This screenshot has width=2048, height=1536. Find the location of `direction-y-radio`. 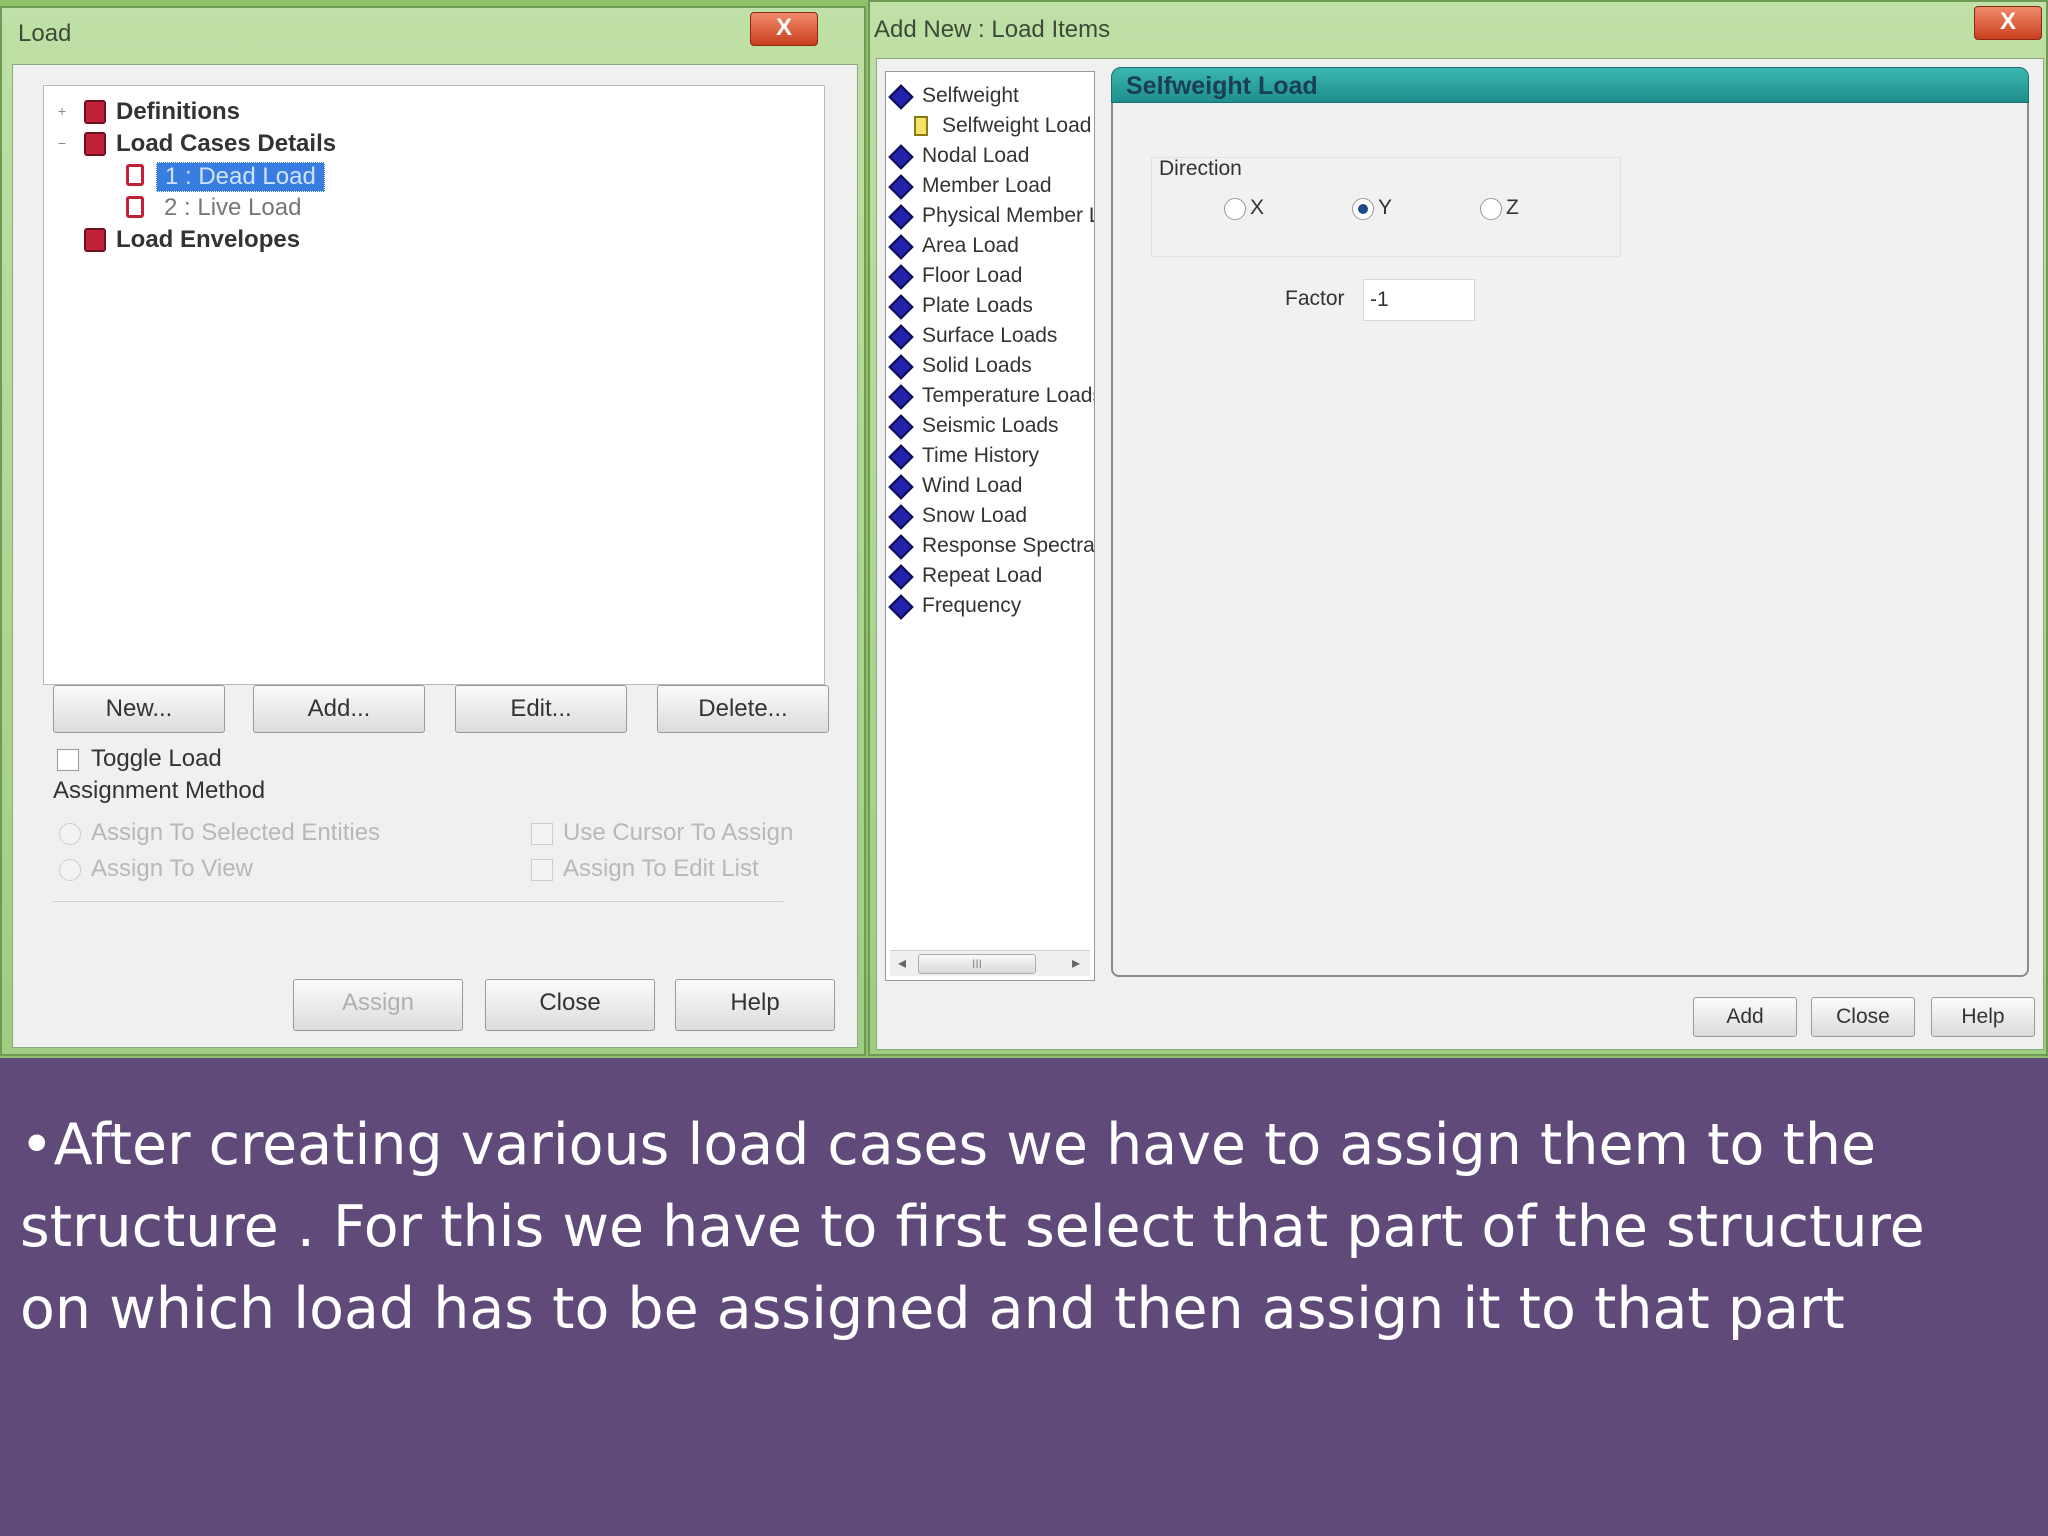

direction-y-radio is located at coordinates (1363, 209).